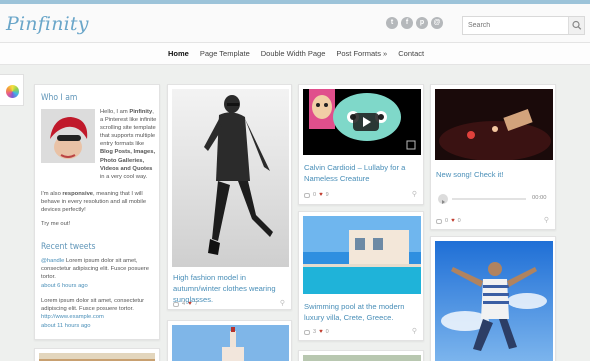 This screenshot has width=590, height=361. I want to click on pinterest-icon: p, so click(422, 23).